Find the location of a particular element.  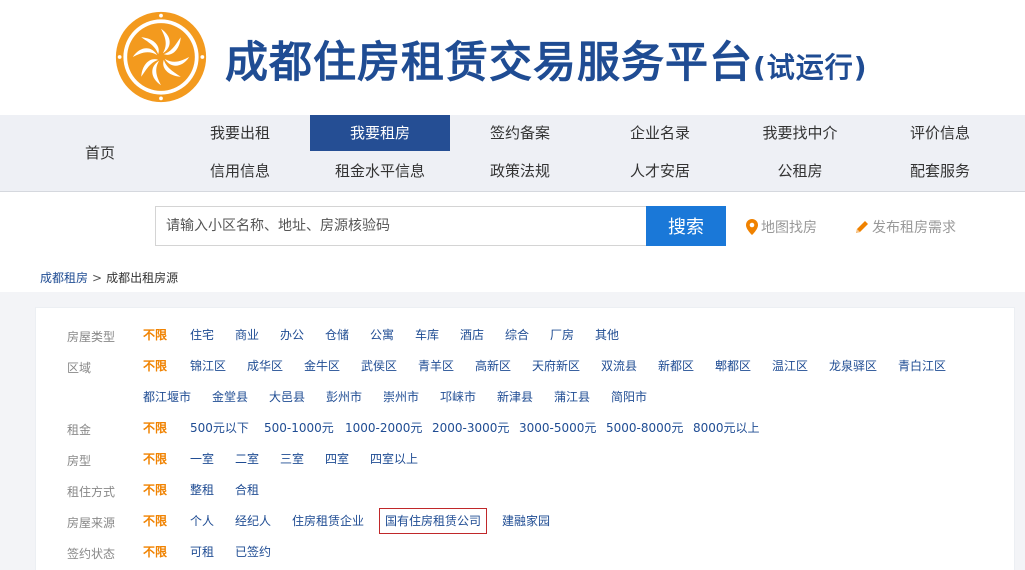

filter-option: 青白江区 is located at coordinates (922, 366).